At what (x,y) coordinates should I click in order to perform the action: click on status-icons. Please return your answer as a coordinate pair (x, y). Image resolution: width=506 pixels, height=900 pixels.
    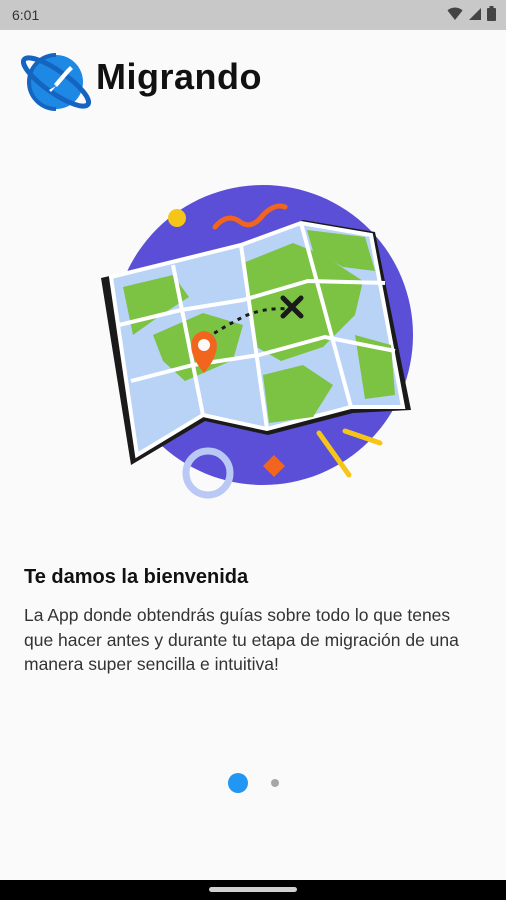
    Looking at the image, I should click on (471, 13).